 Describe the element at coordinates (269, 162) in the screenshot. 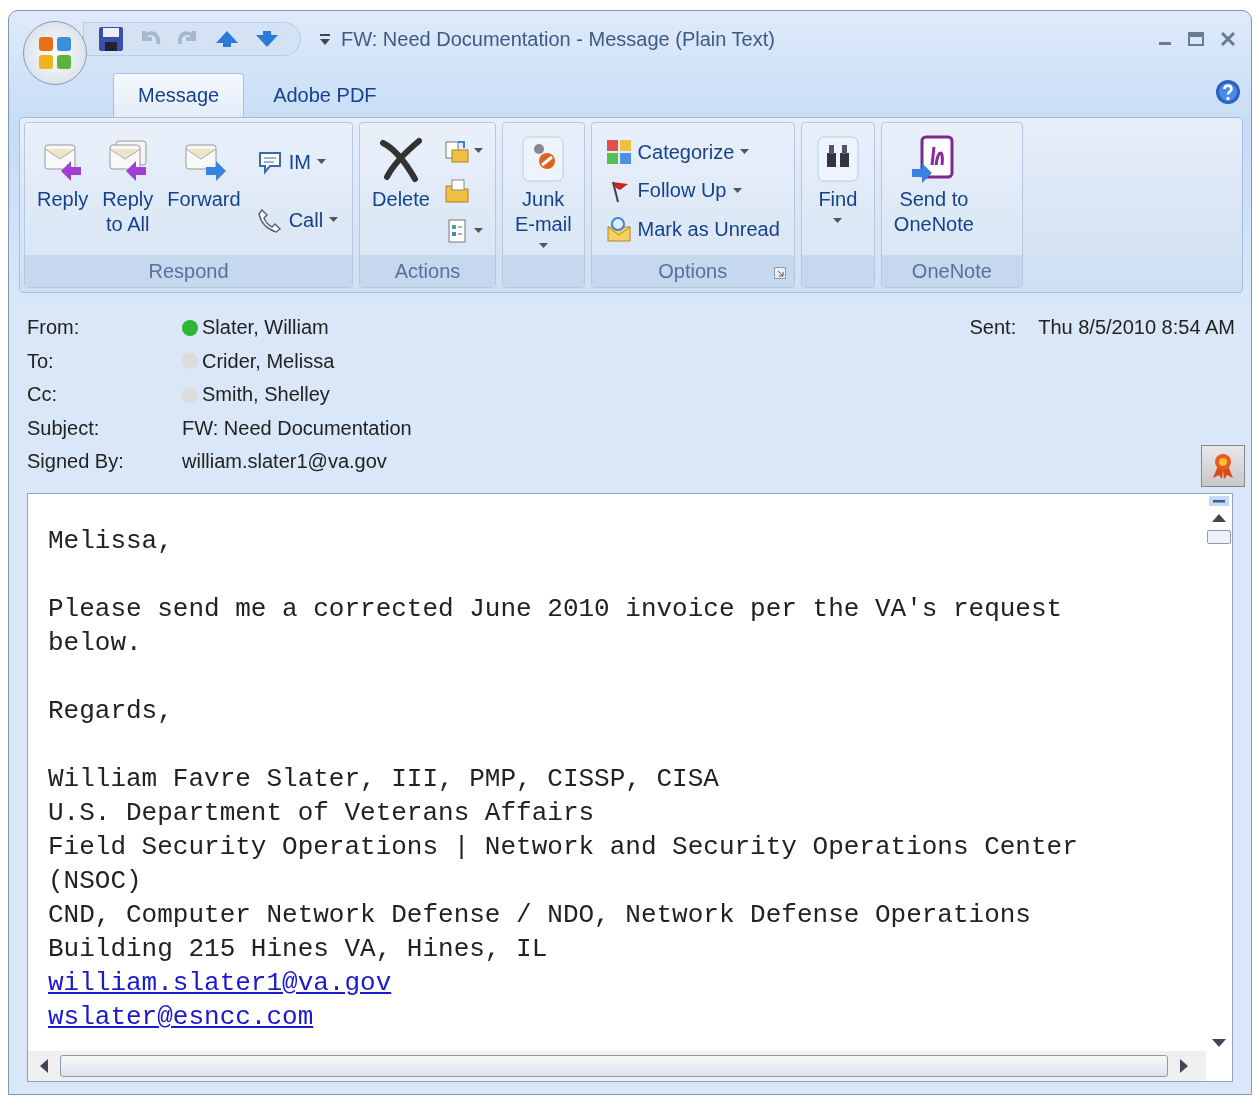

I see `speech-bubble-icon` at that location.